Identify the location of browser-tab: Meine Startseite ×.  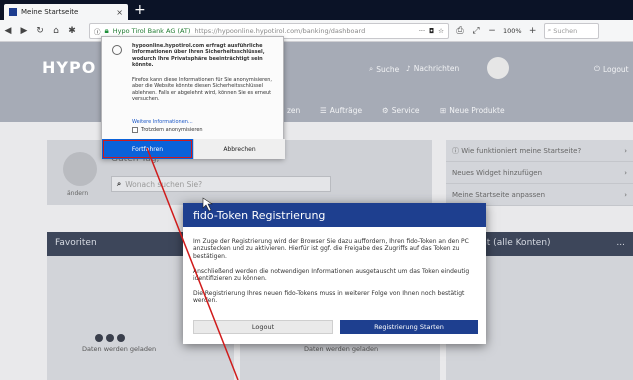
(66, 12).